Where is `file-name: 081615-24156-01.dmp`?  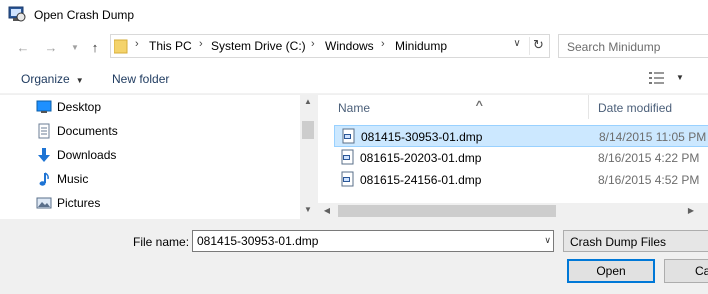
file-name: 081615-24156-01.dmp is located at coordinates (421, 180).